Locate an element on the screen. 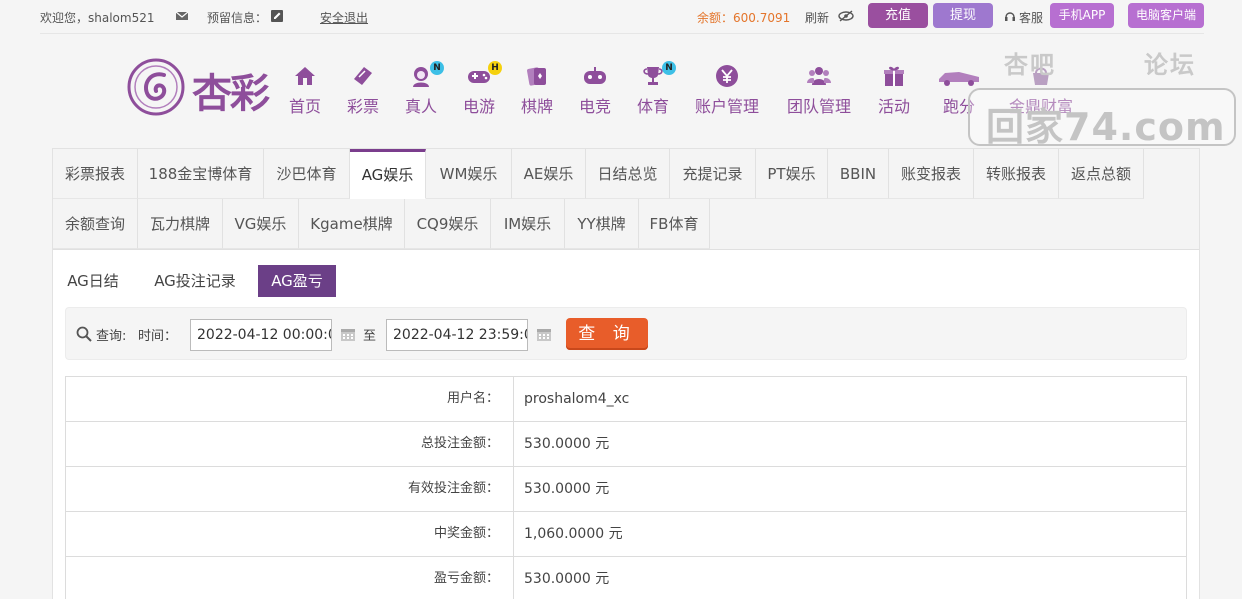 The image size is (1242, 599). tab-lottery-report: 彩票报表 is located at coordinates (95, 174).